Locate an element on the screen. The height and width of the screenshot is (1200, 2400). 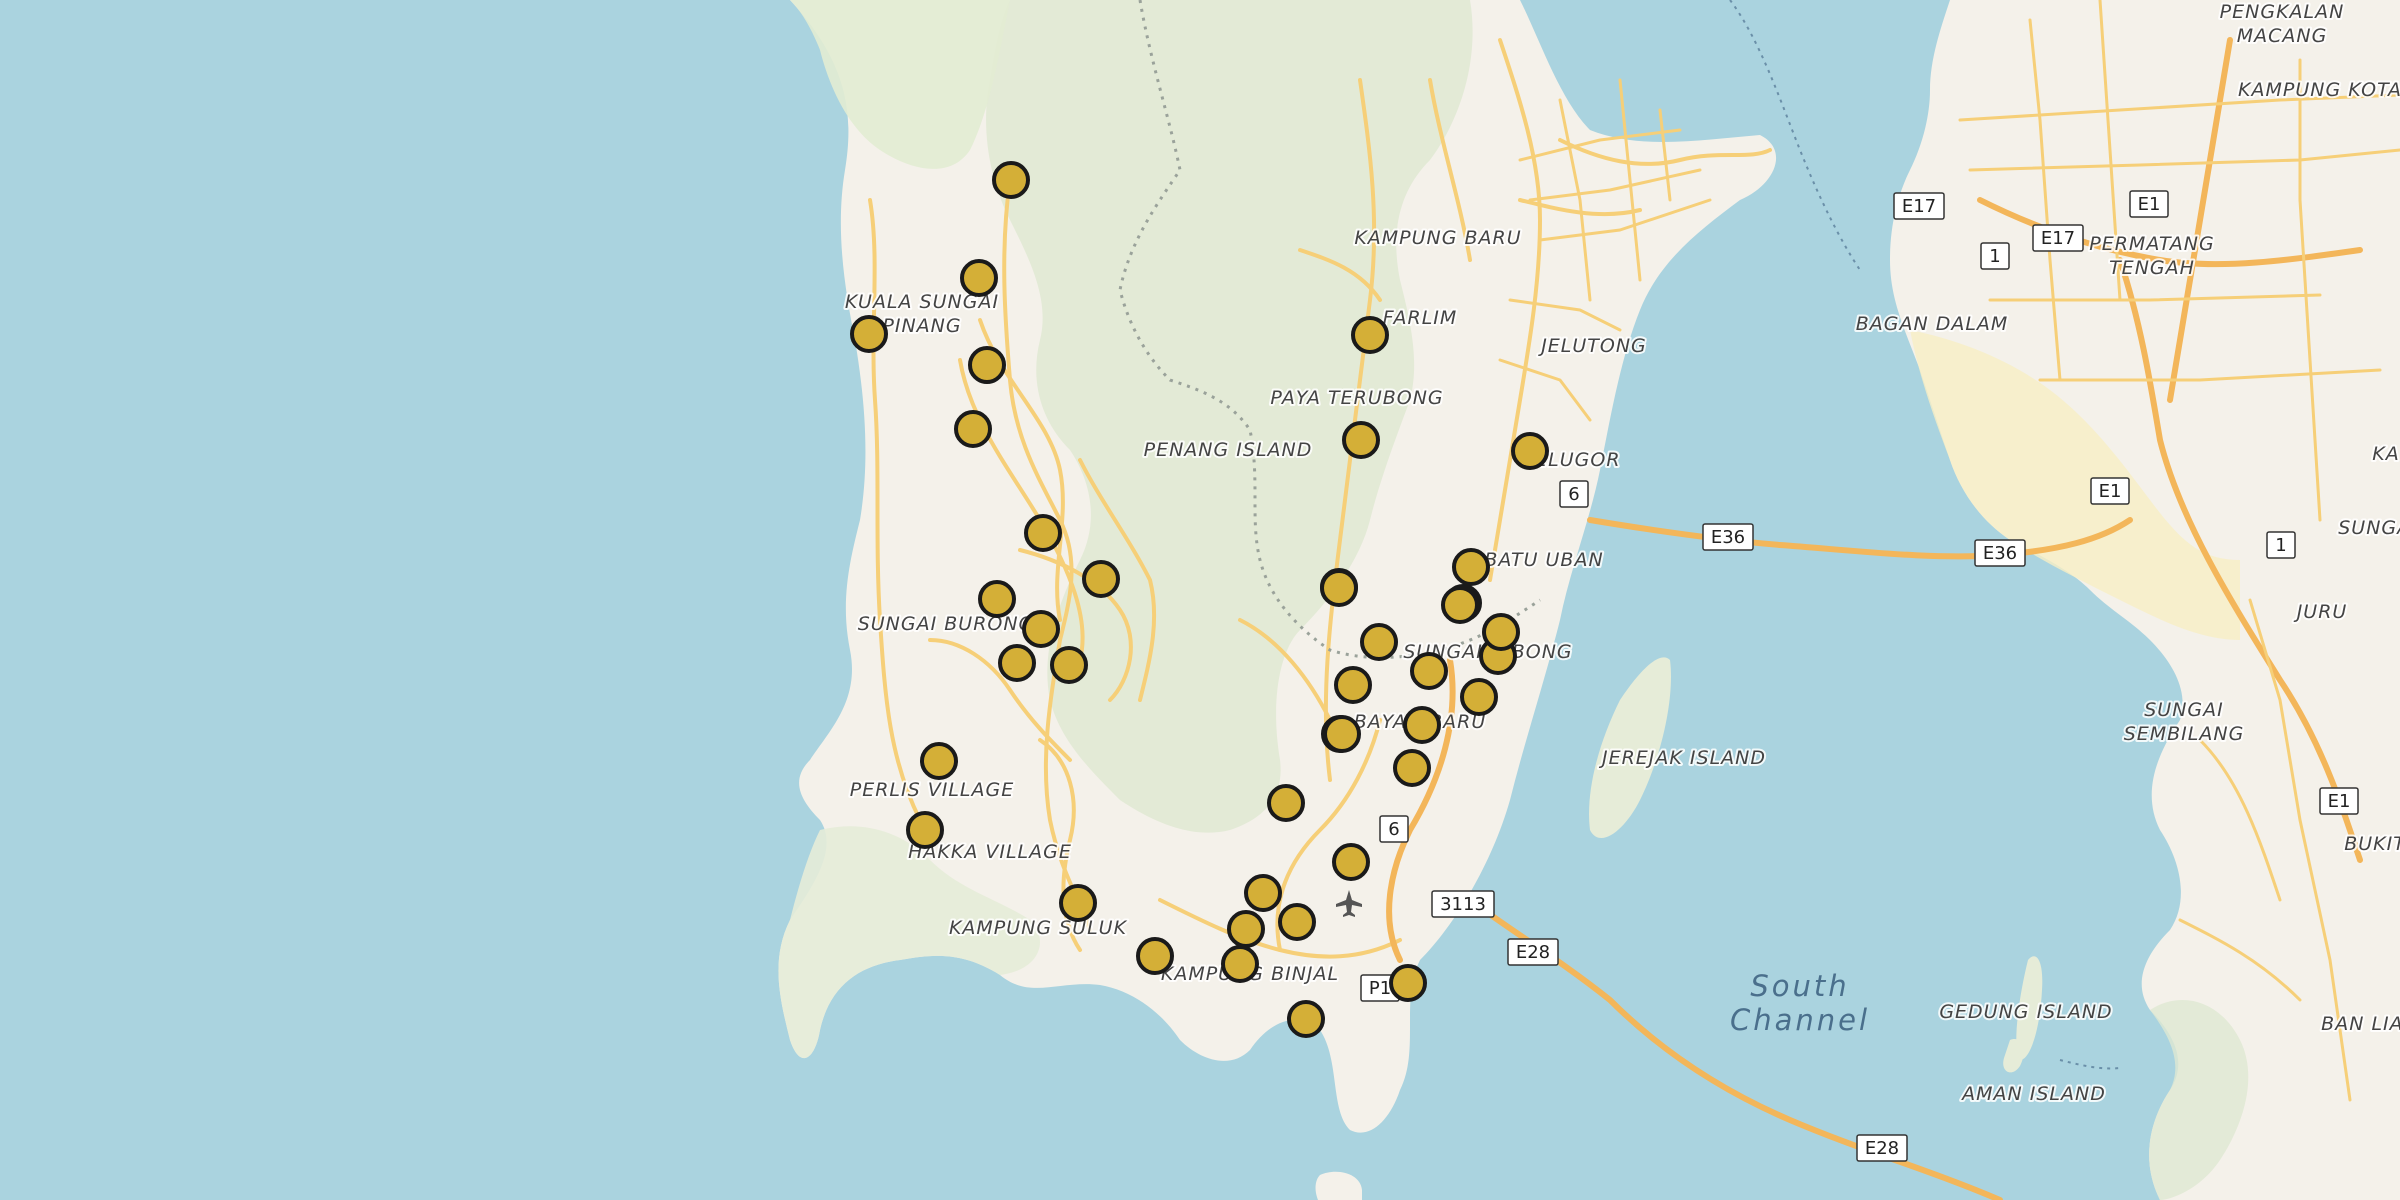
place-label: GEDUNG ISLAND is located at coordinates (2025, 1012).